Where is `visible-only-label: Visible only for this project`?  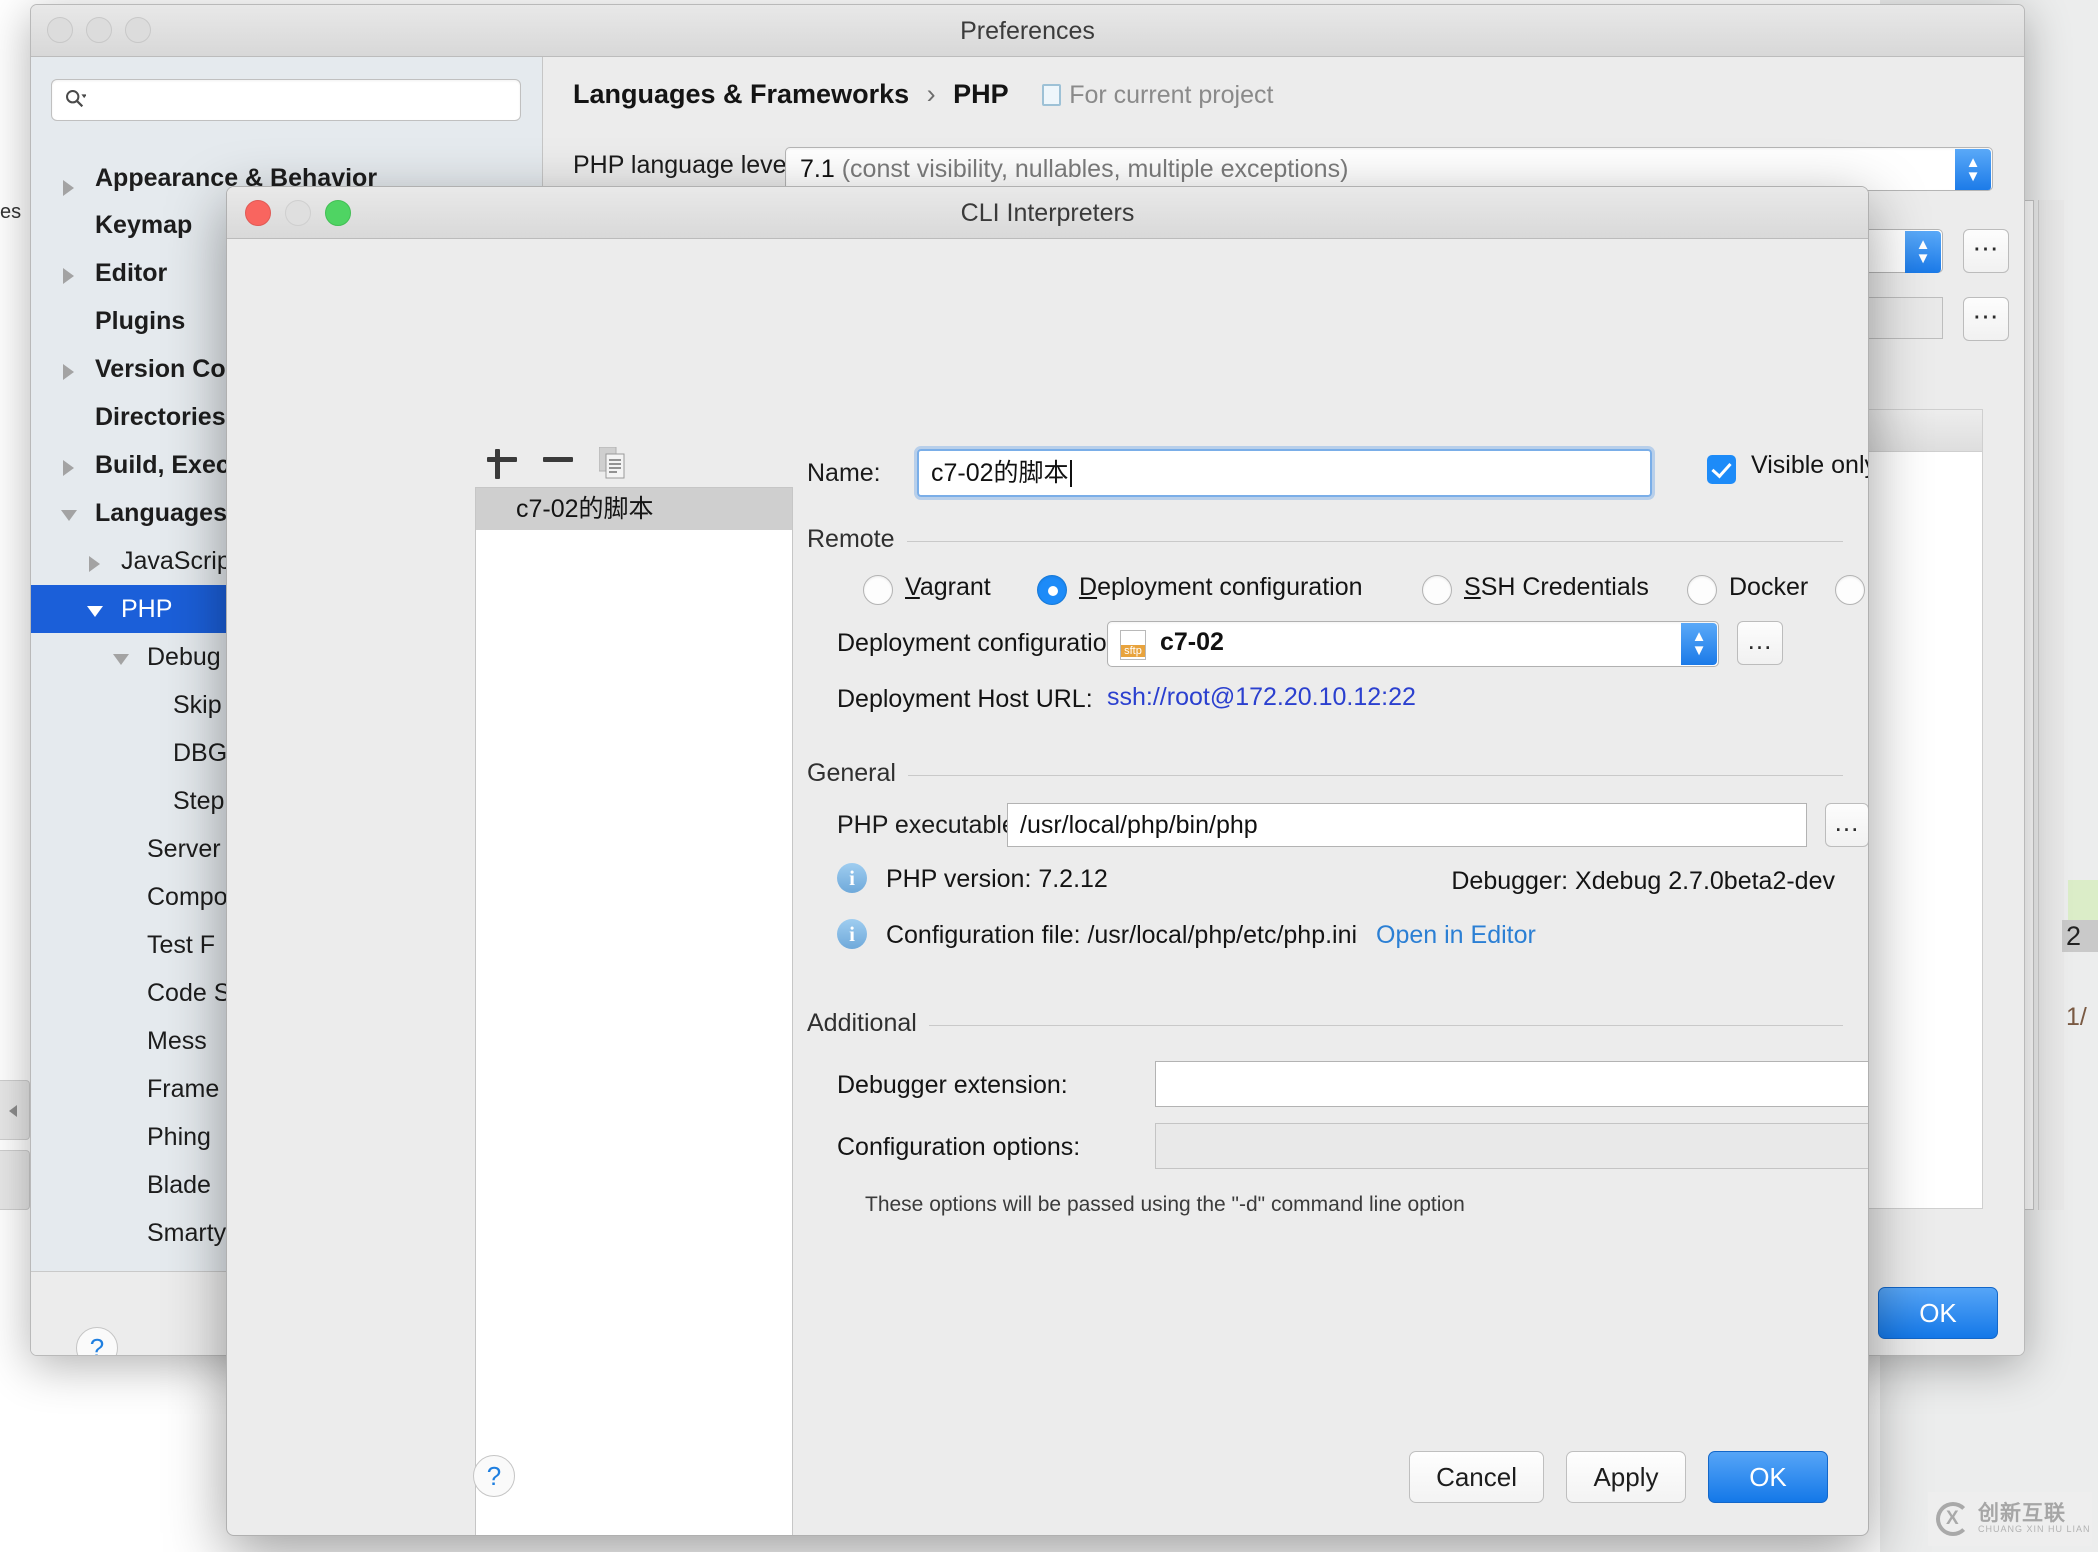 visible-only-label: Visible only for this project is located at coordinates (1809, 465).